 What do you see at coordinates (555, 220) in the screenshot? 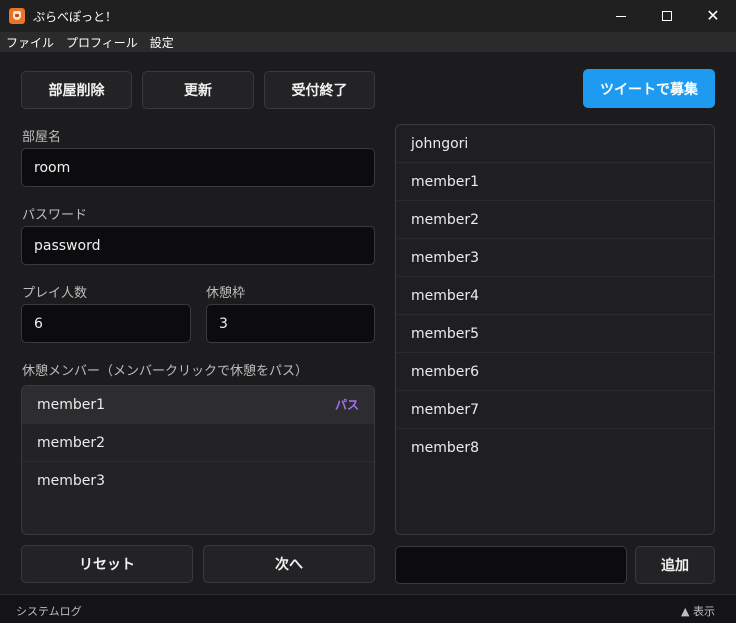
I see `member-row: member2` at bounding box center [555, 220].